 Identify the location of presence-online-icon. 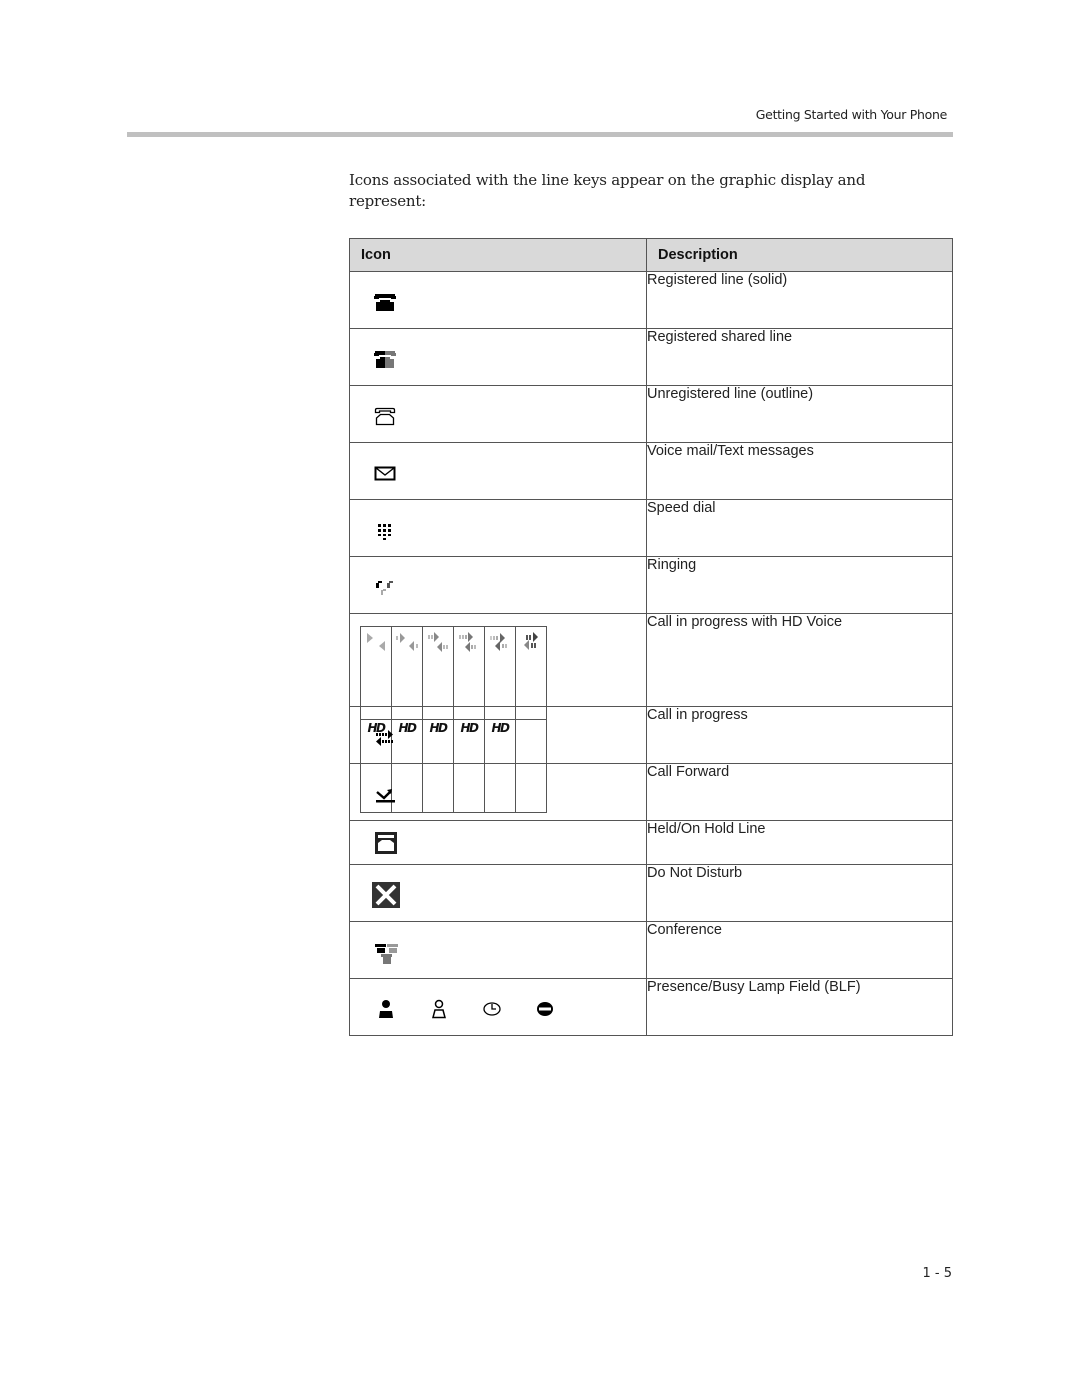
(402, 1009).